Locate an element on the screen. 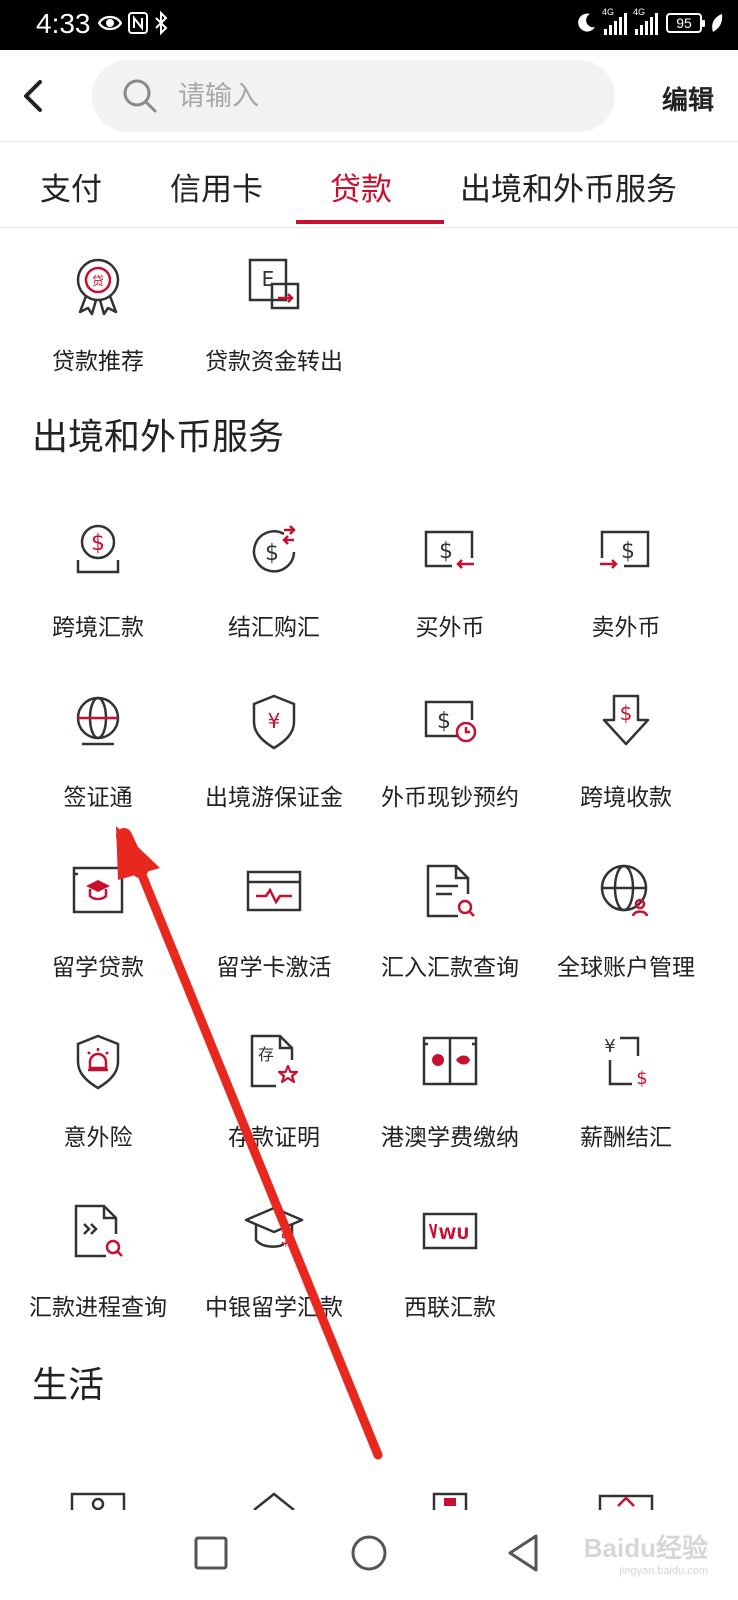  bluetooth-icon is located at coordinates (161, 23).